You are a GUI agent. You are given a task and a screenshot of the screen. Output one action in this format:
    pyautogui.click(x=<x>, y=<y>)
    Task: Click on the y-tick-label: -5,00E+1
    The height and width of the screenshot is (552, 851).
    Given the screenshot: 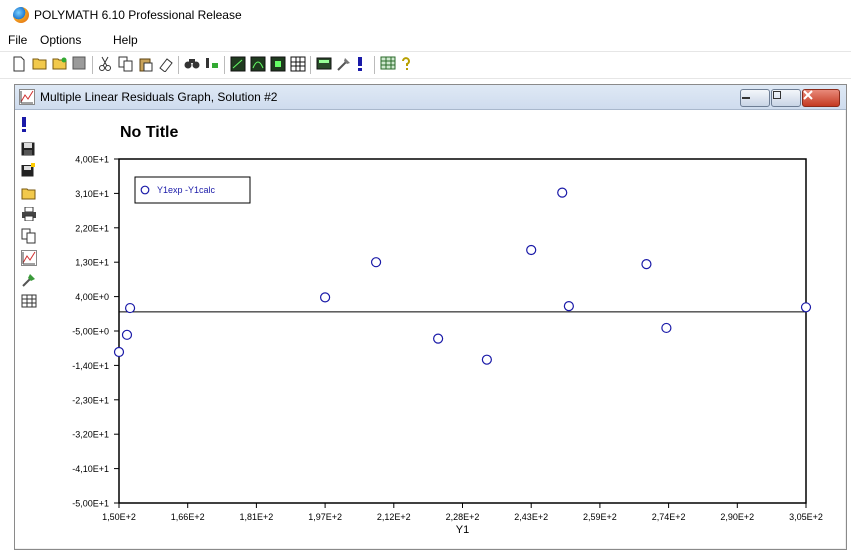 What is the action you would take?
    pyautogui.click(x=90, y=504)
    